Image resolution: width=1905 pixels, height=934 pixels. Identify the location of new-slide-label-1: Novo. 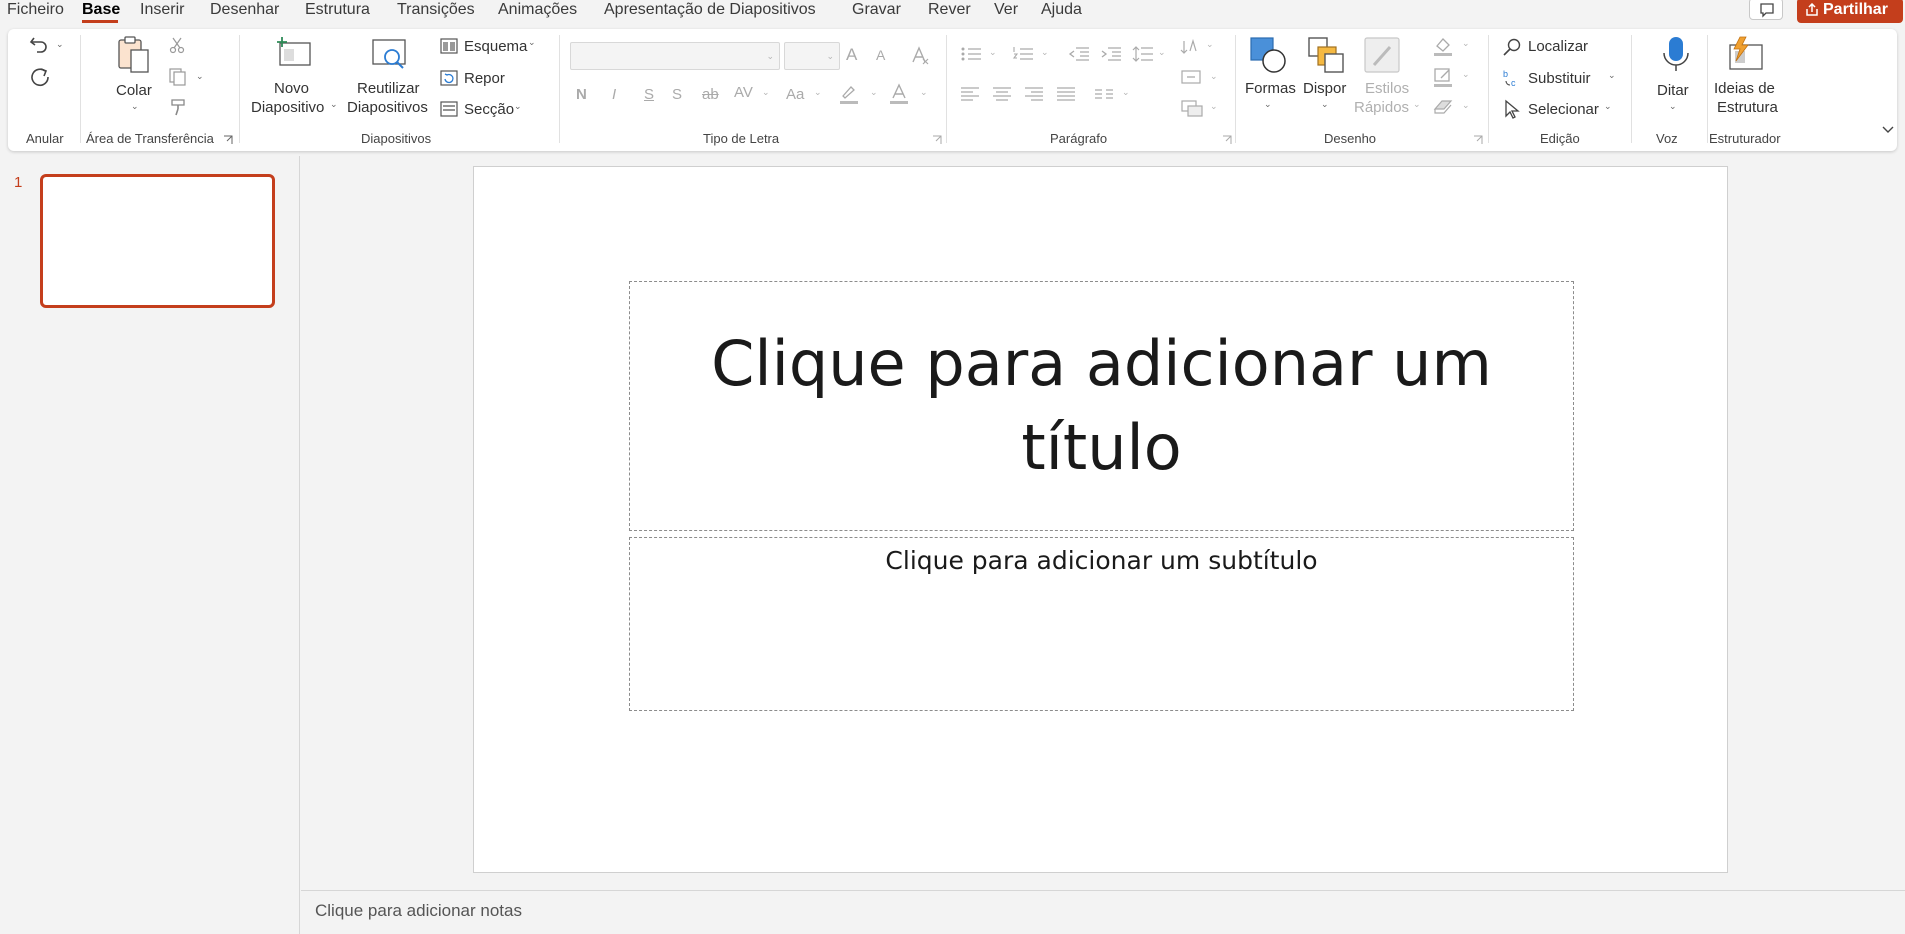
(291, 88).